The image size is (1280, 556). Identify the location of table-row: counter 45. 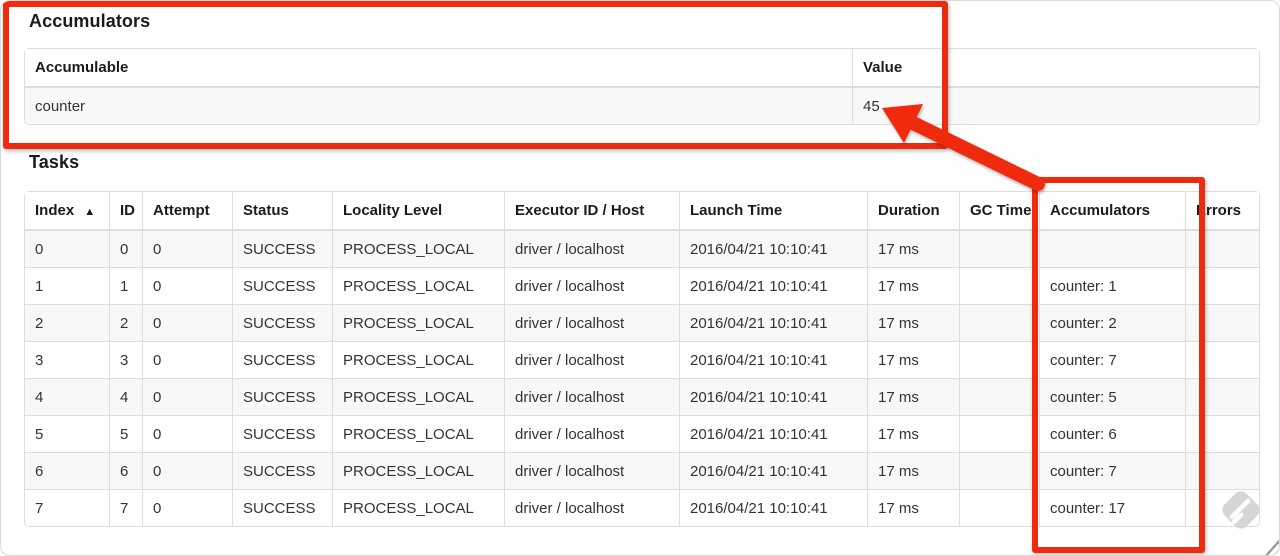
(642, 106).